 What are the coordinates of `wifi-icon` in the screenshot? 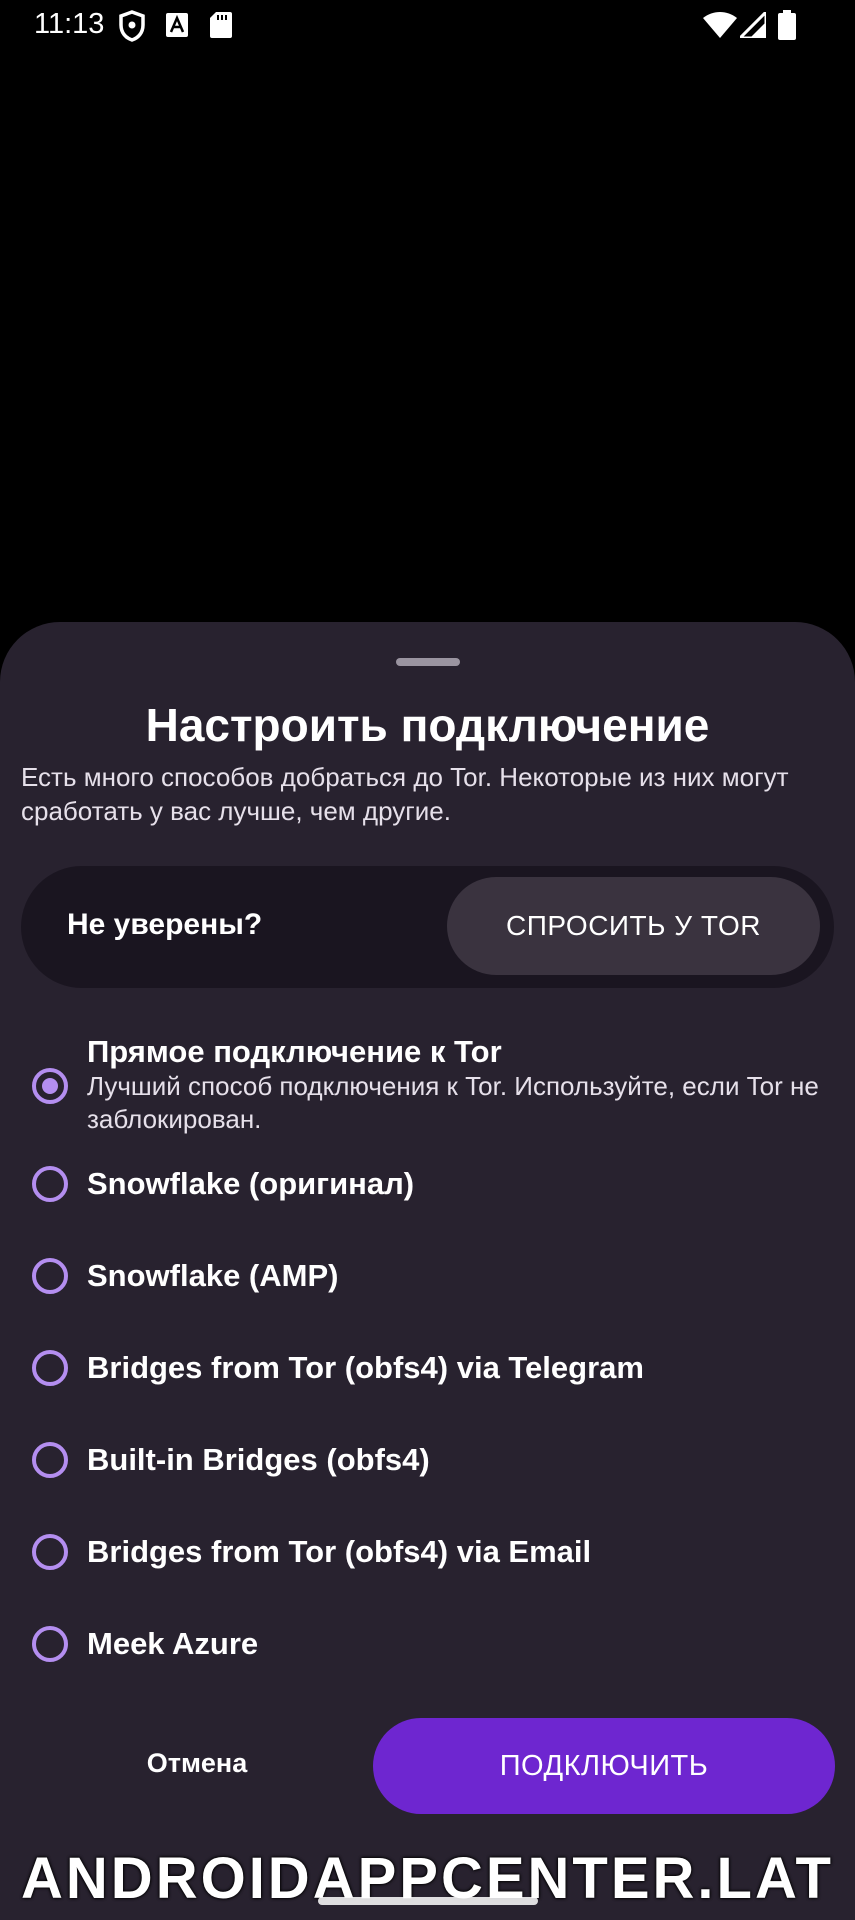 It's located at (720, 27).